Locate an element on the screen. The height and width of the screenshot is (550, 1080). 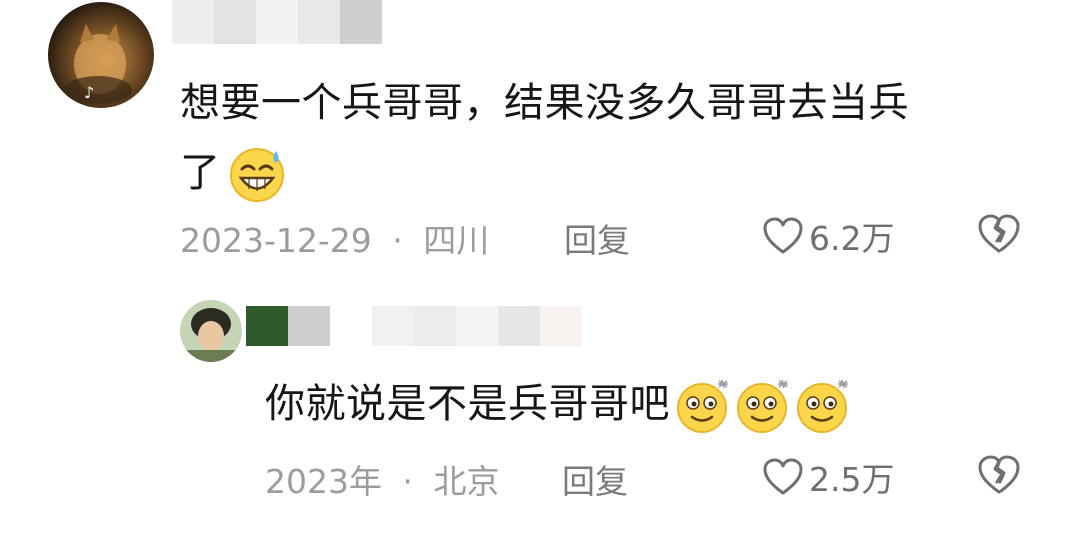
user-photo-image is located at coordinates (211, 331).